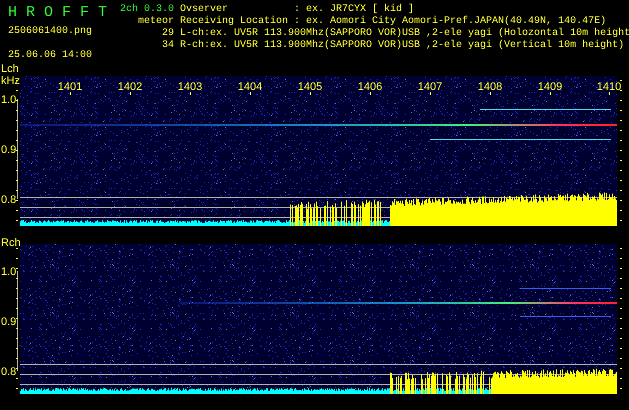 This screenshot has height=410, width=629. I want to click on meteor-label: meteor, so click(156, 22).